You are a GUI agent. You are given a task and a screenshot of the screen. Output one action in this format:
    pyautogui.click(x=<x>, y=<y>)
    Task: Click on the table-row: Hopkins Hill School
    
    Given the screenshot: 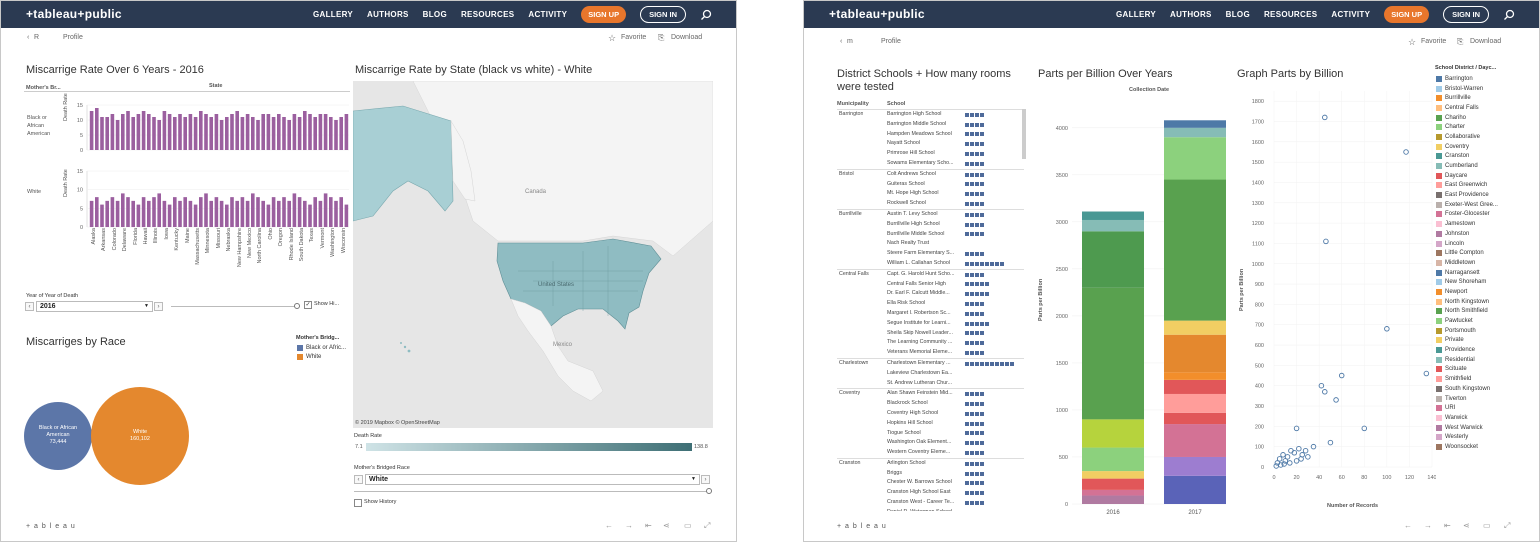 What is the action you would take?
    pyautogui.click(x=955, y=424)
    